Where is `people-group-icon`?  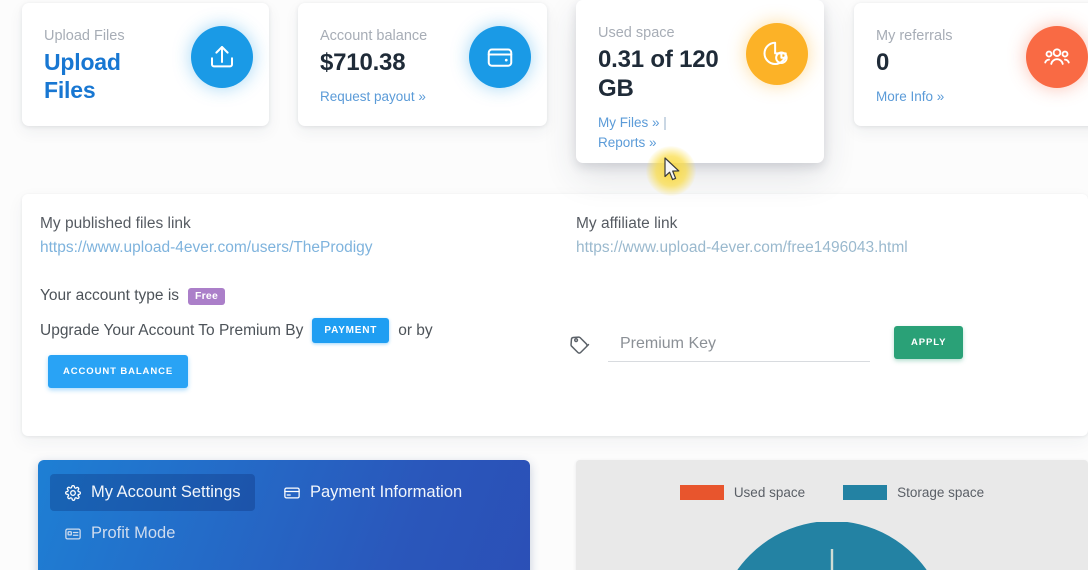
people-group-icon is located at coordinates (1057, 57).